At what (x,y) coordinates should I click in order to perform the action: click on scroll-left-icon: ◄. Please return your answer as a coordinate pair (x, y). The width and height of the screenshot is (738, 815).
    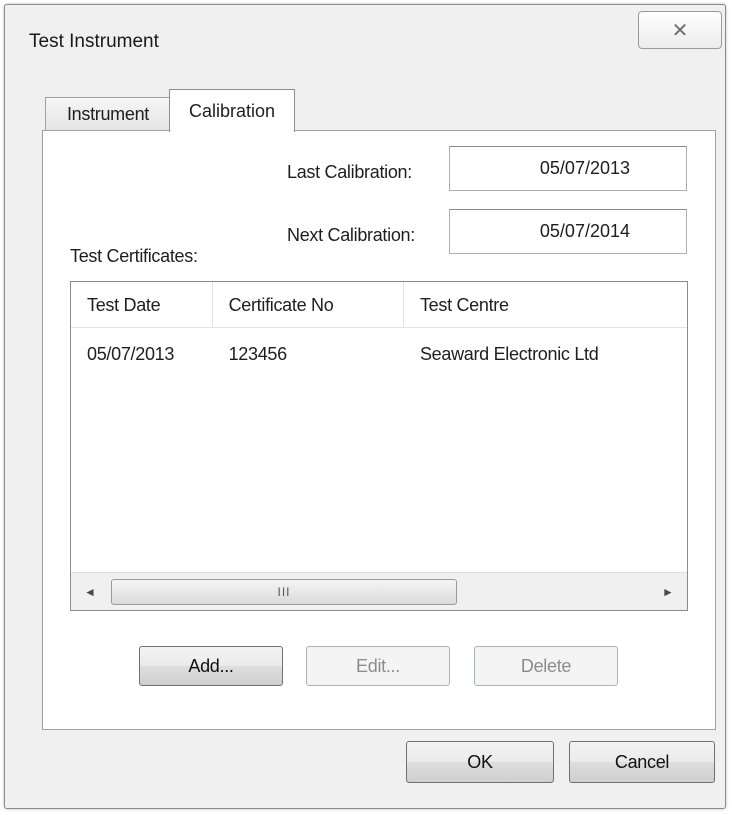
    Looking at the image, I should click on (90, 592).